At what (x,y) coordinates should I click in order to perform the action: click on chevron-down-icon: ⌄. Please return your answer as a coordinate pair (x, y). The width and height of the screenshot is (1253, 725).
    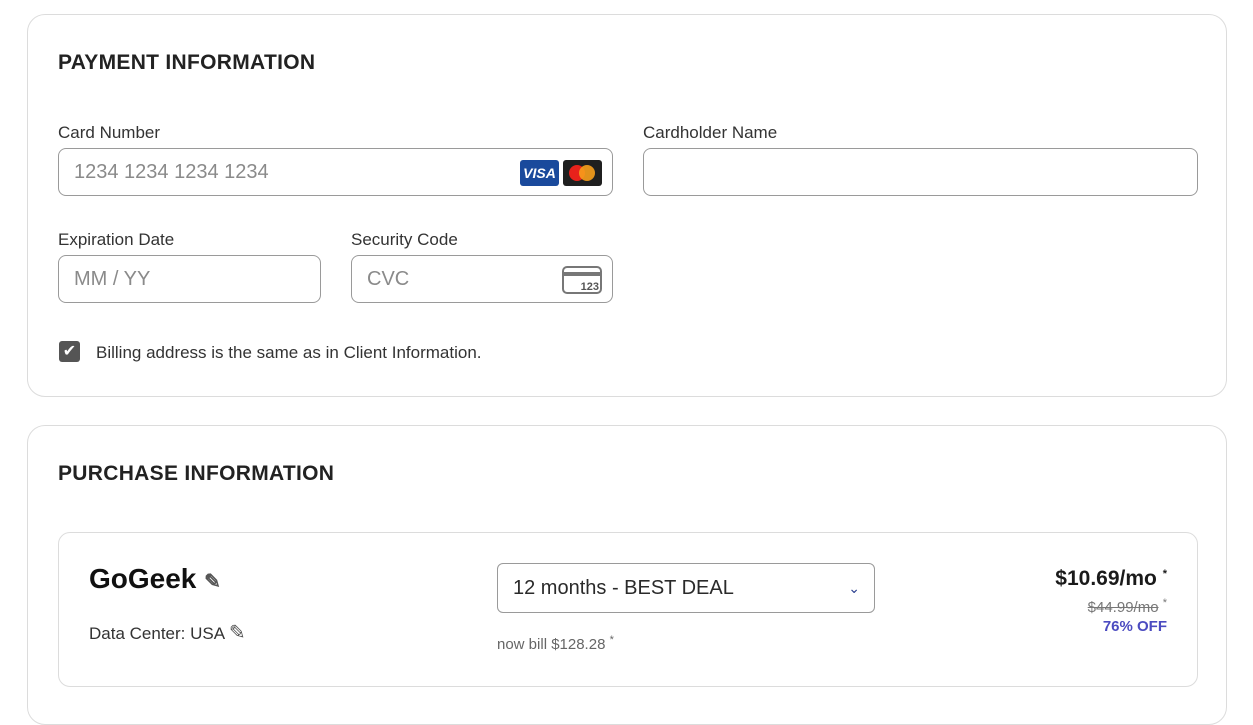
    Looking at the image, I should click on (854, 588).